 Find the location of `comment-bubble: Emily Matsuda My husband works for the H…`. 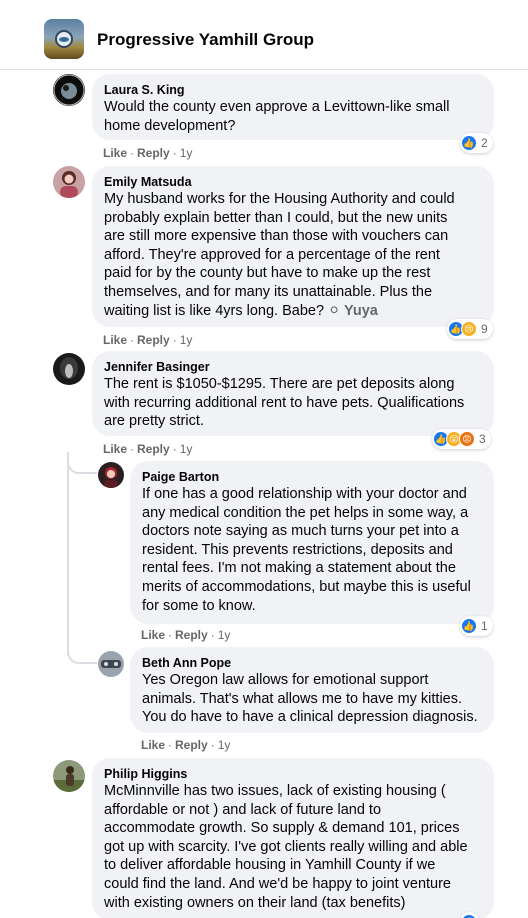

comment-bubble: Emily Matsuda My husband works for the H… is located at coordinates (293, 246).